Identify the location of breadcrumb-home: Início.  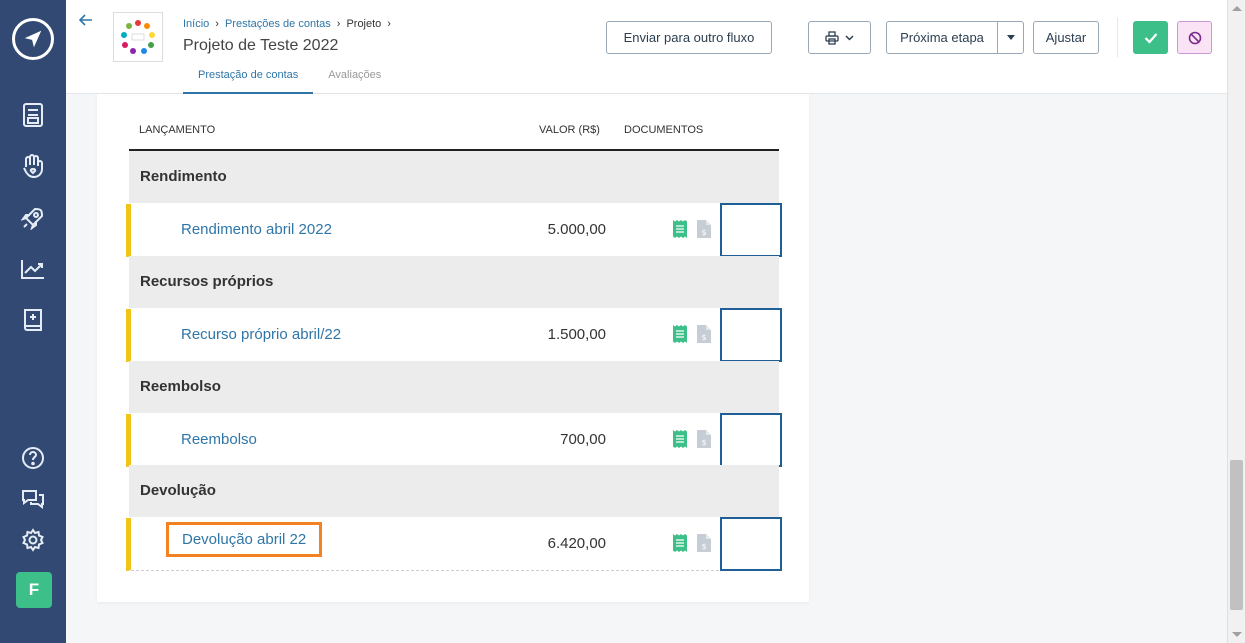
(196, 24).